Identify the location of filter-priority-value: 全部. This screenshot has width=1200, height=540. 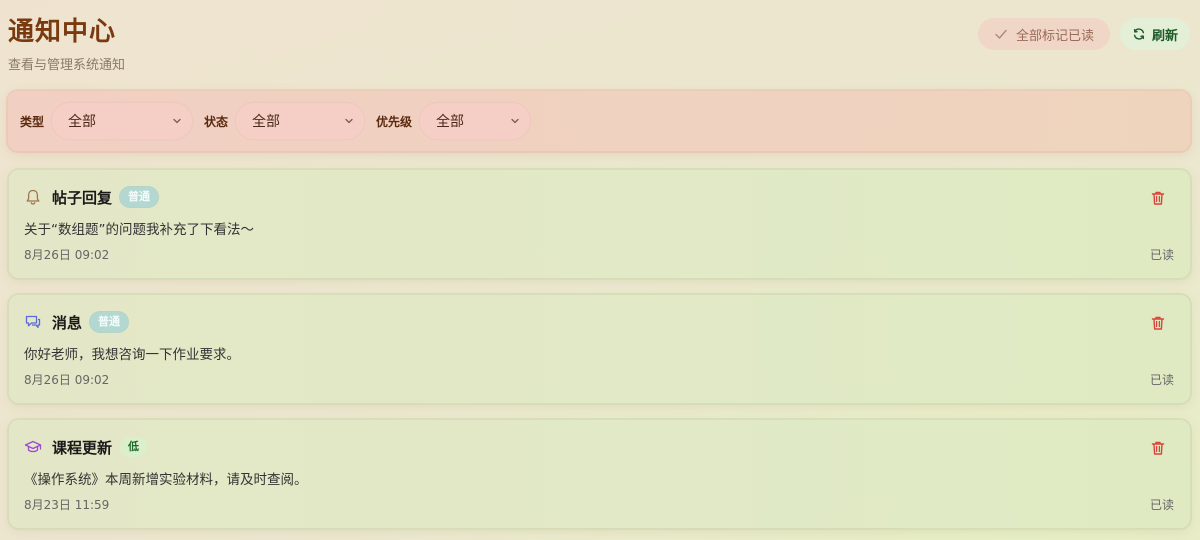
(450, 122).